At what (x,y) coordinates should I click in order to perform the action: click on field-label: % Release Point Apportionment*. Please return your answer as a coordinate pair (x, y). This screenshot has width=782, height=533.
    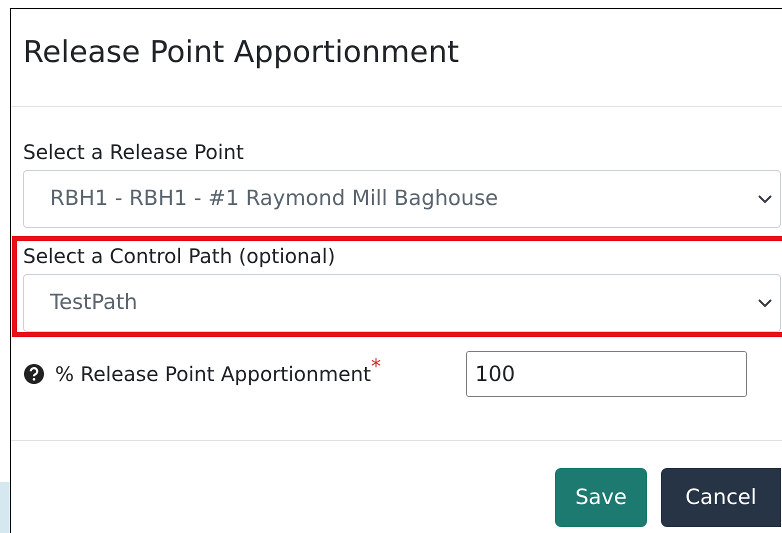
    Looking at the image, I should click on (218, 373).